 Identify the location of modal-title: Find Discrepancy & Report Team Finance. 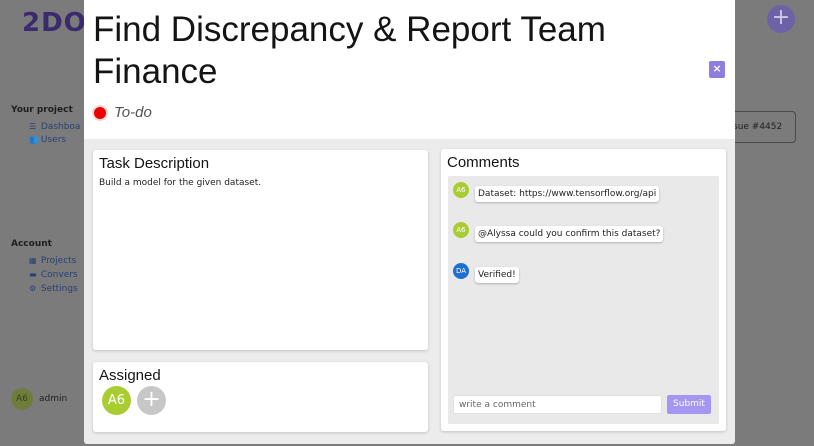
(349, 50).